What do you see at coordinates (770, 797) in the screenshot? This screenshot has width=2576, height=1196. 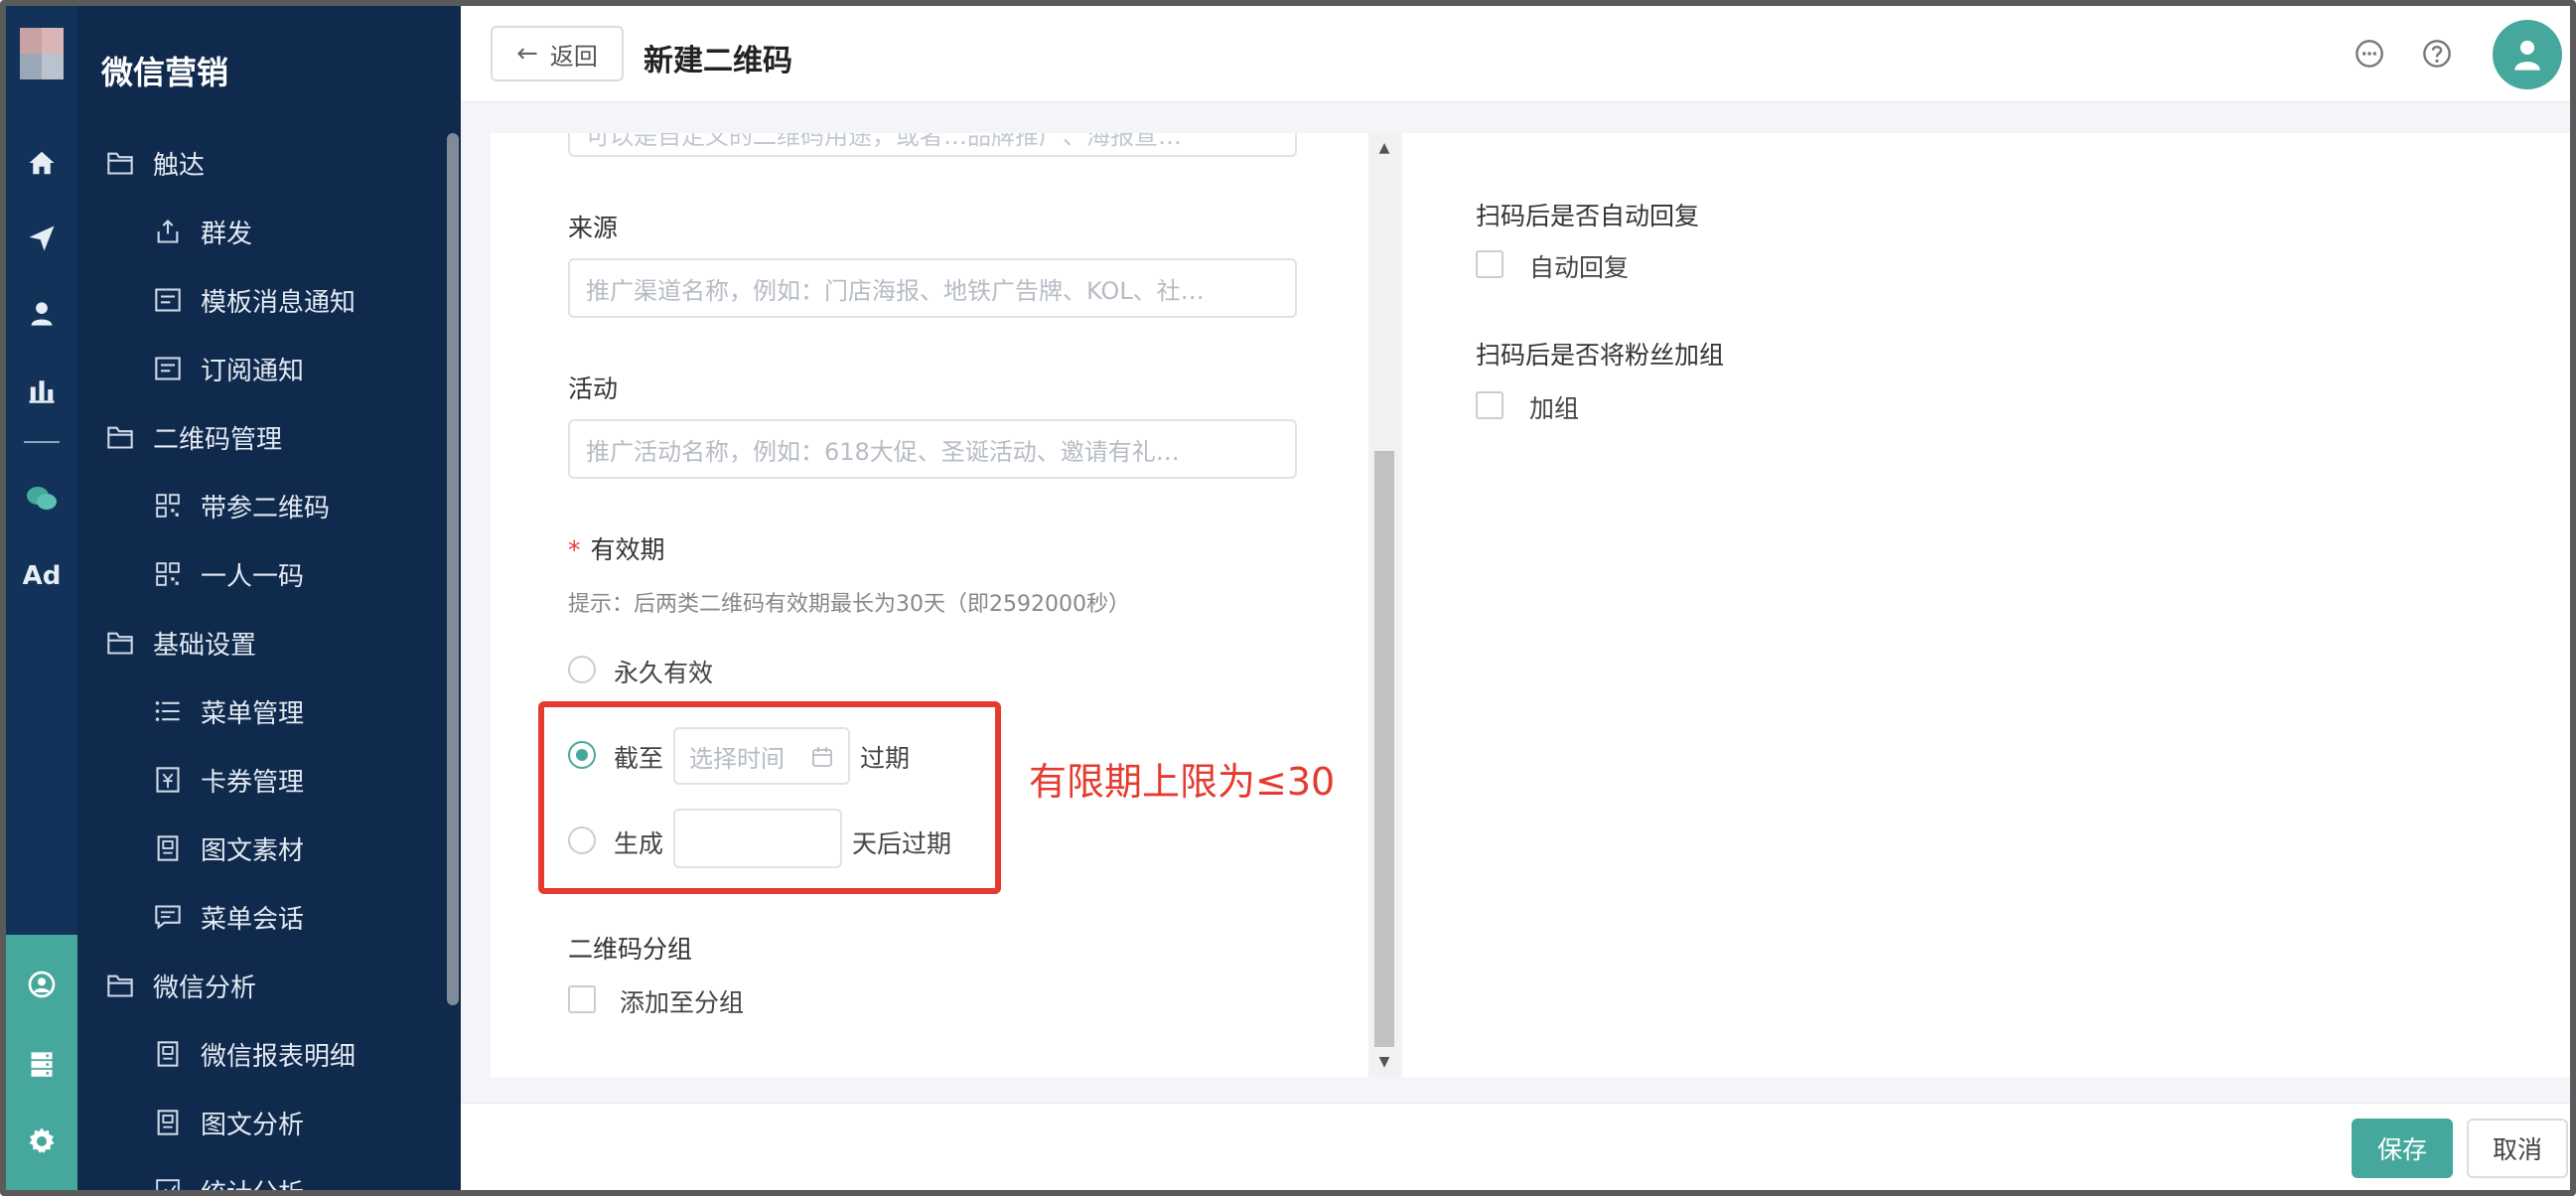 I see `annotation-highlight-box` at bounding box center [770, 797].